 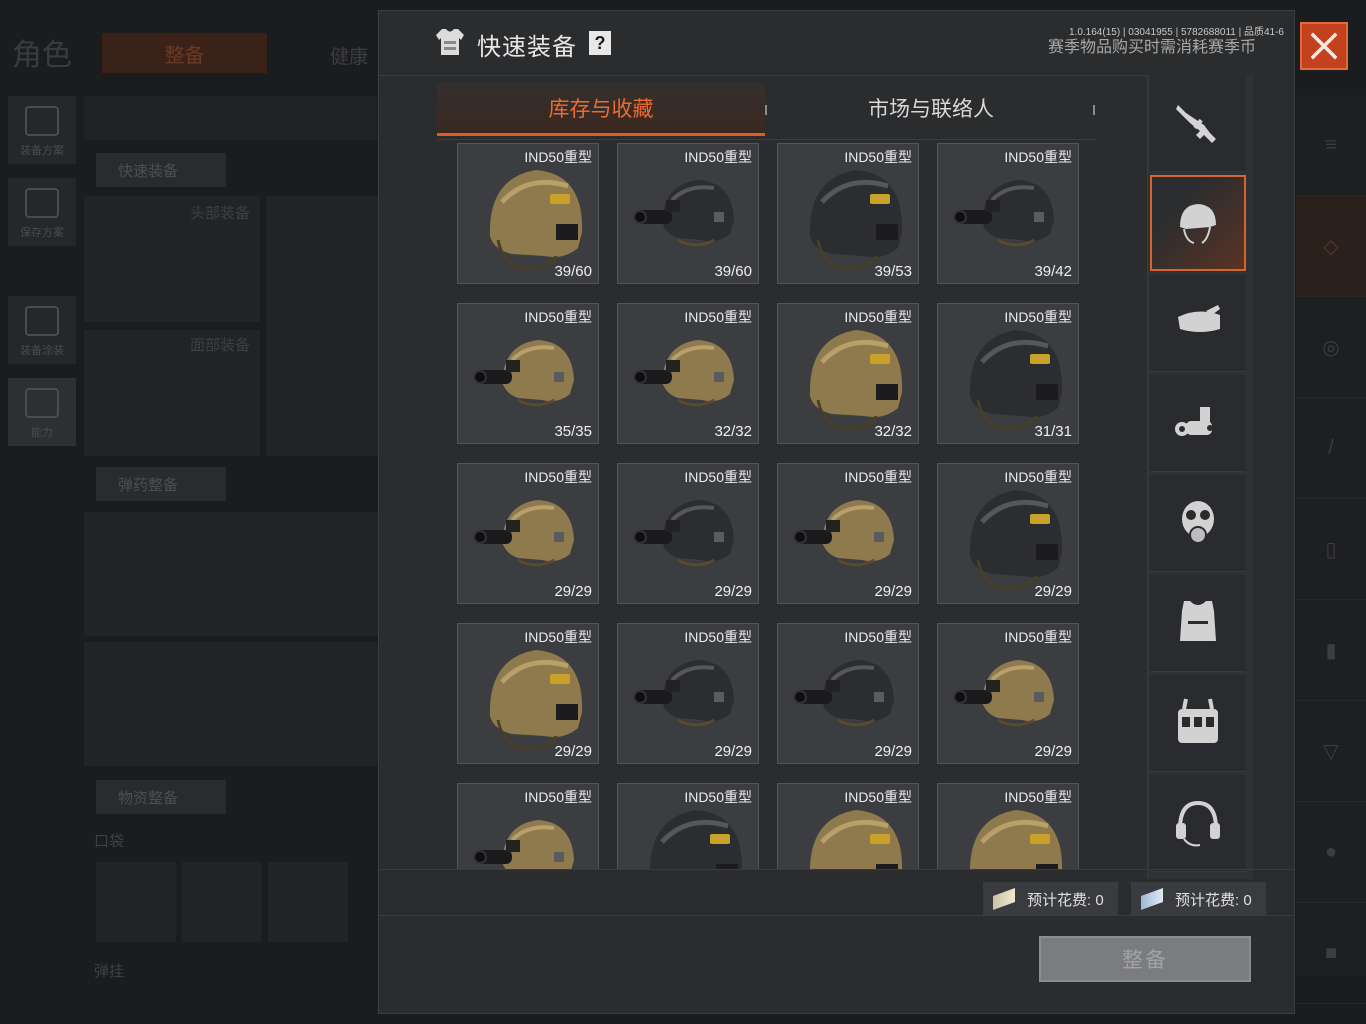 I want to click on scrollbar, so click(x=1273, y=477).